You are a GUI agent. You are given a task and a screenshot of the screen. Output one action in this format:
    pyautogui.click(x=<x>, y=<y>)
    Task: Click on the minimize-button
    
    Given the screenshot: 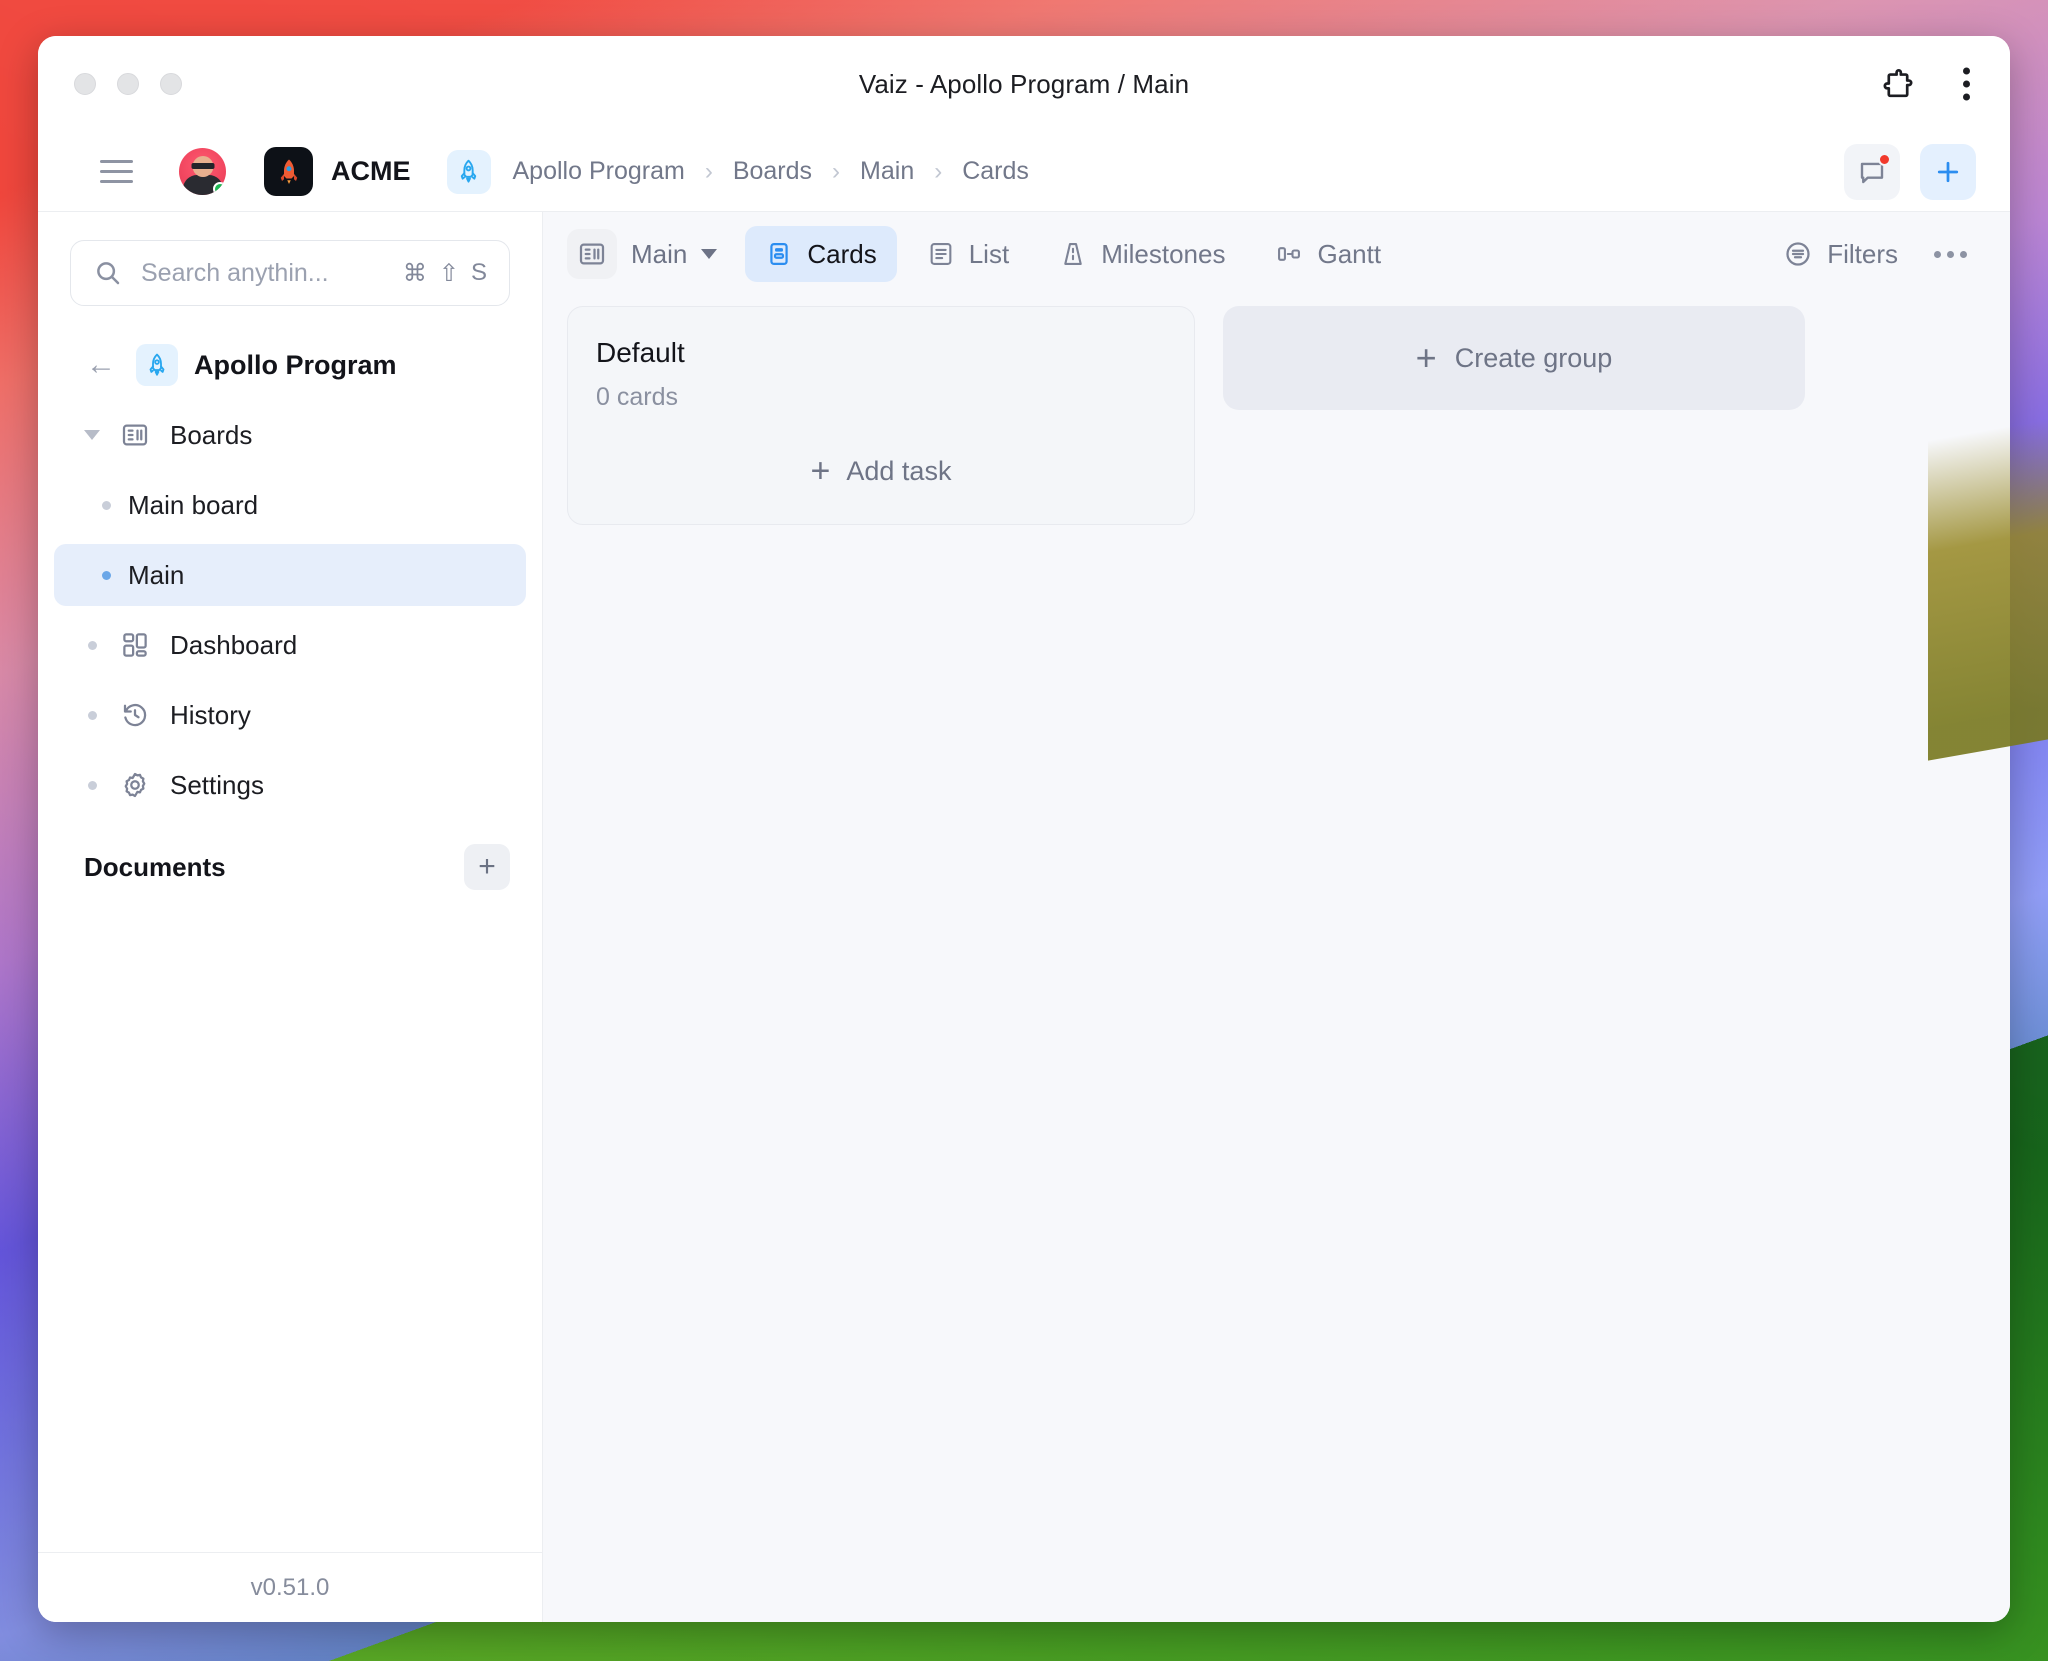 What is the action you would take?
    pyautogui.click(x=128, y=84)
    